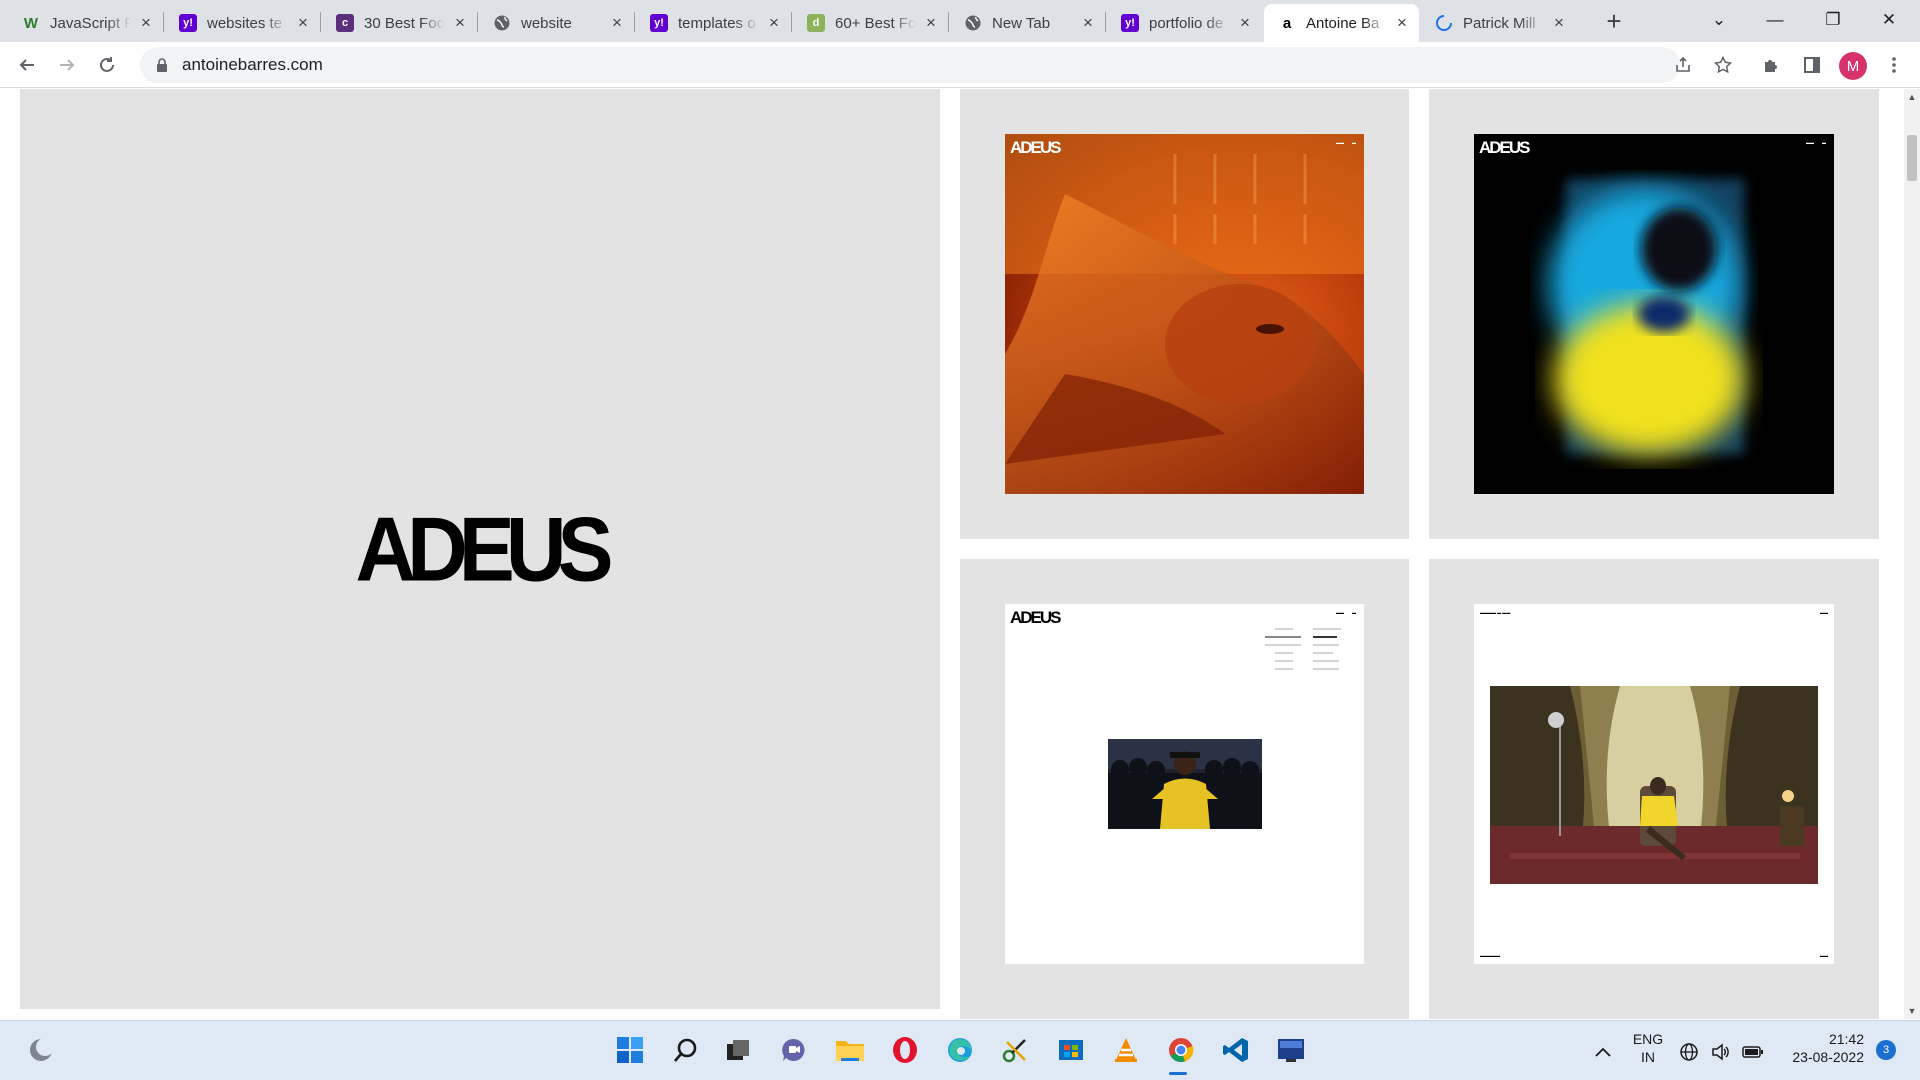 The width and height of the screenshot is (1920, 1080). Describe the element at coordinates (1846, 1039) in the screenshot. I see `clock-time: 21:42` at that location.